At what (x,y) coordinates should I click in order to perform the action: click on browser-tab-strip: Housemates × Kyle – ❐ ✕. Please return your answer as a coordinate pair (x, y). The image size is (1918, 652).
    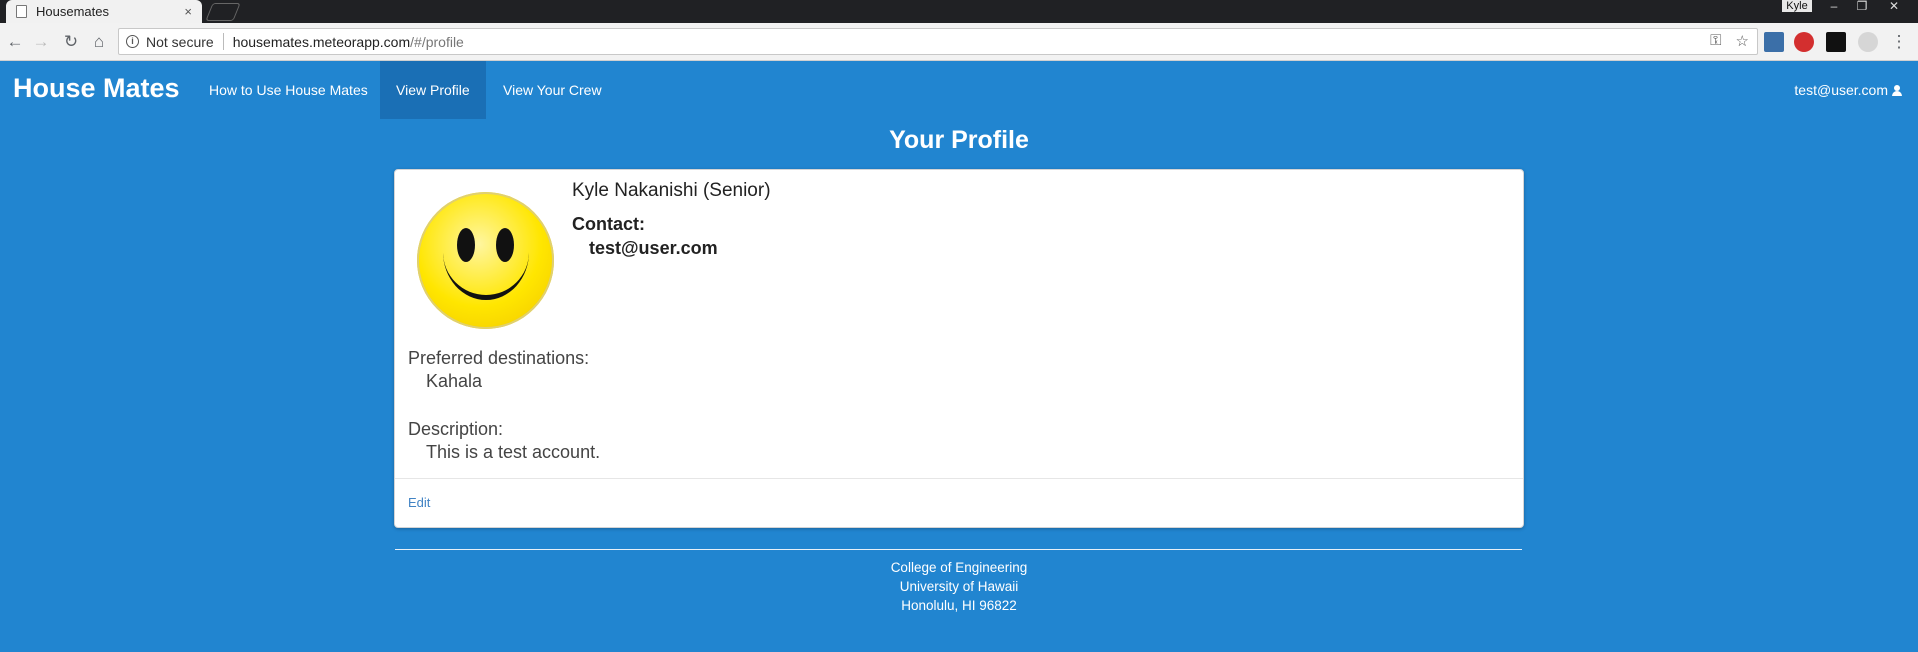
    Looking at the image, I should click on (959, 11).